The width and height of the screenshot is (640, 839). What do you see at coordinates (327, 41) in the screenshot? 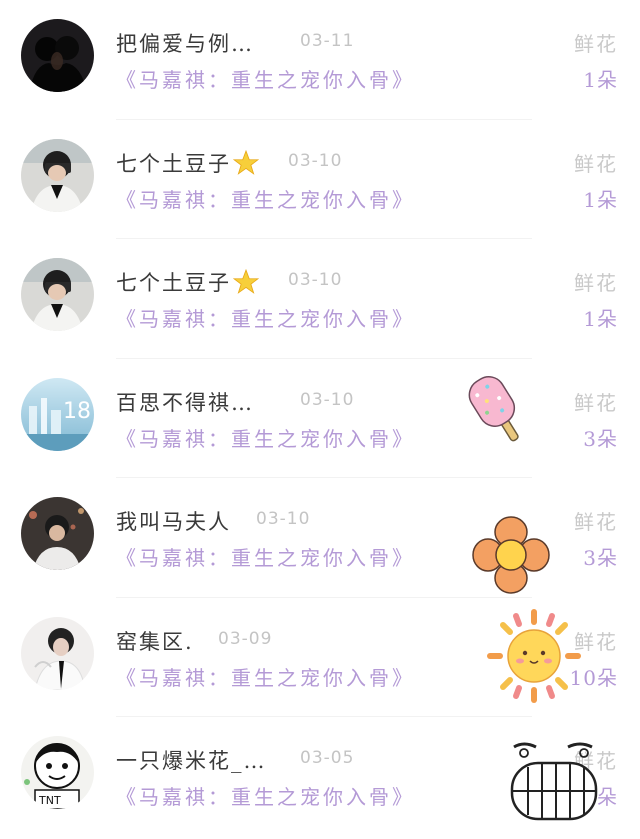
I see `gift-date: 03-11` at bounding box center [327, 41].